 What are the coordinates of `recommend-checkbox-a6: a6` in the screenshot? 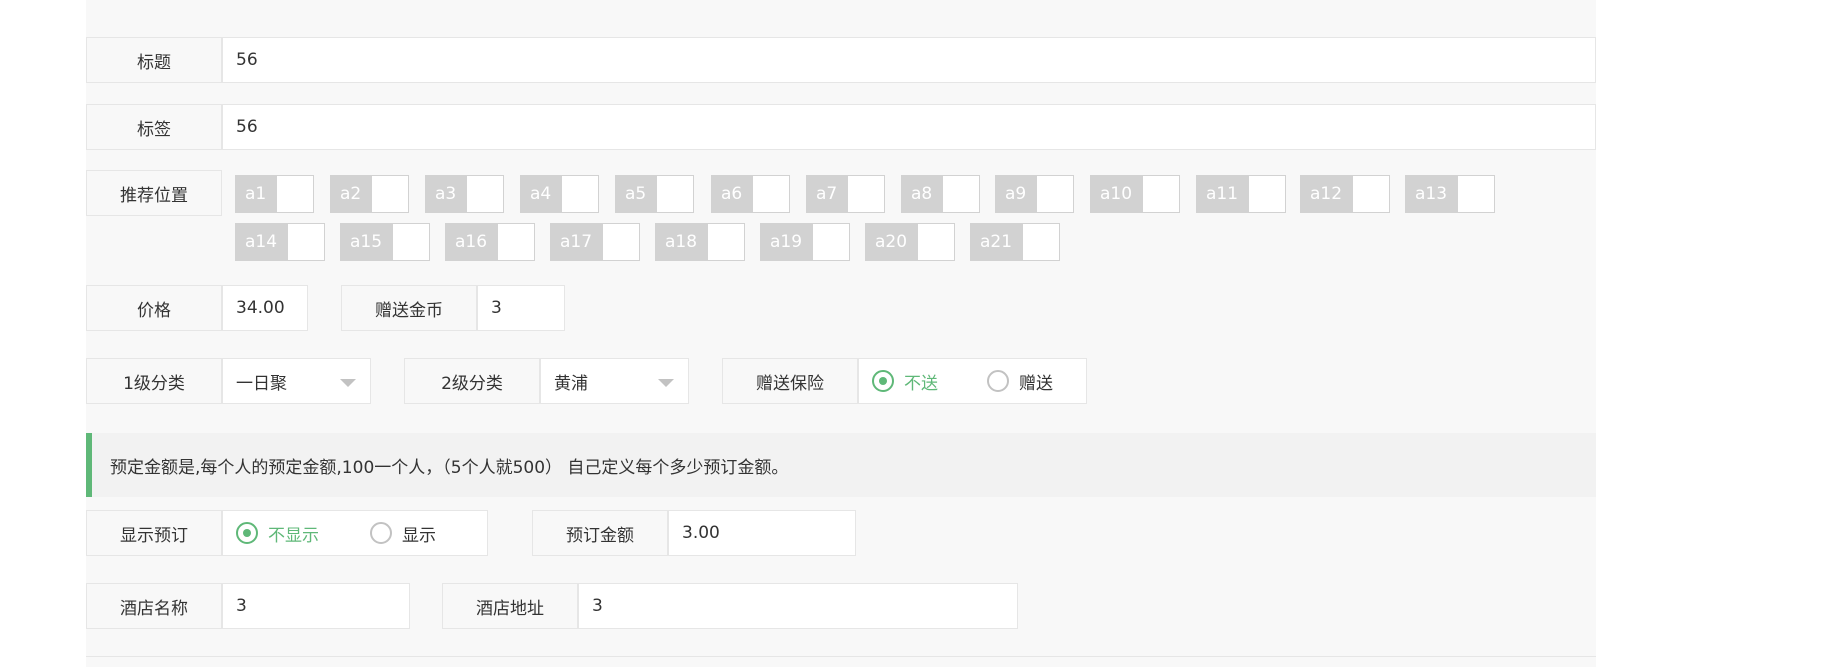 It's located at (751, 194).